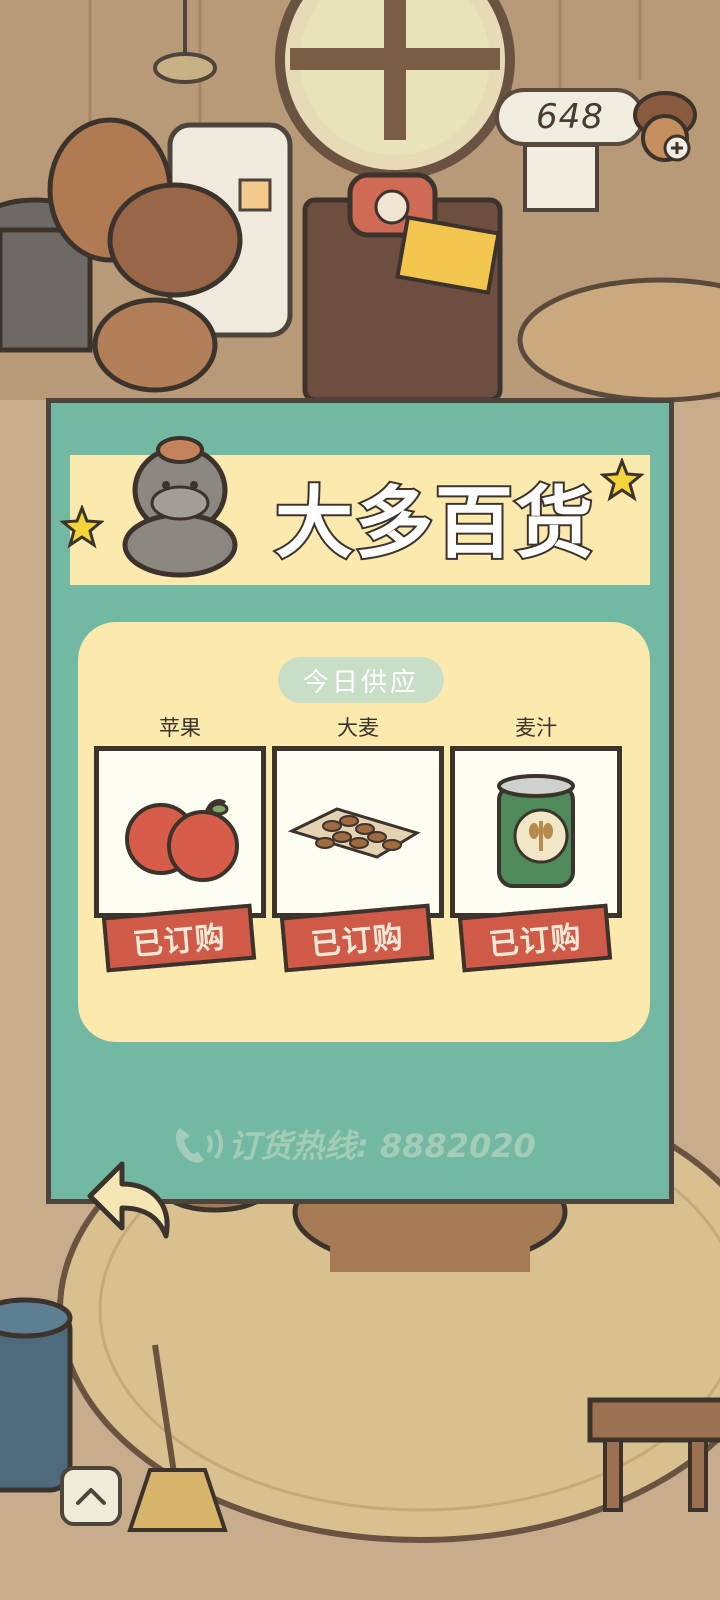 Image resolution: width=720 pixels, height=1600 pixels. What do you see at coordinates (536, 728) in the screenshot?
I see `item-name: 麦汁` at bounding box center [536, 728].